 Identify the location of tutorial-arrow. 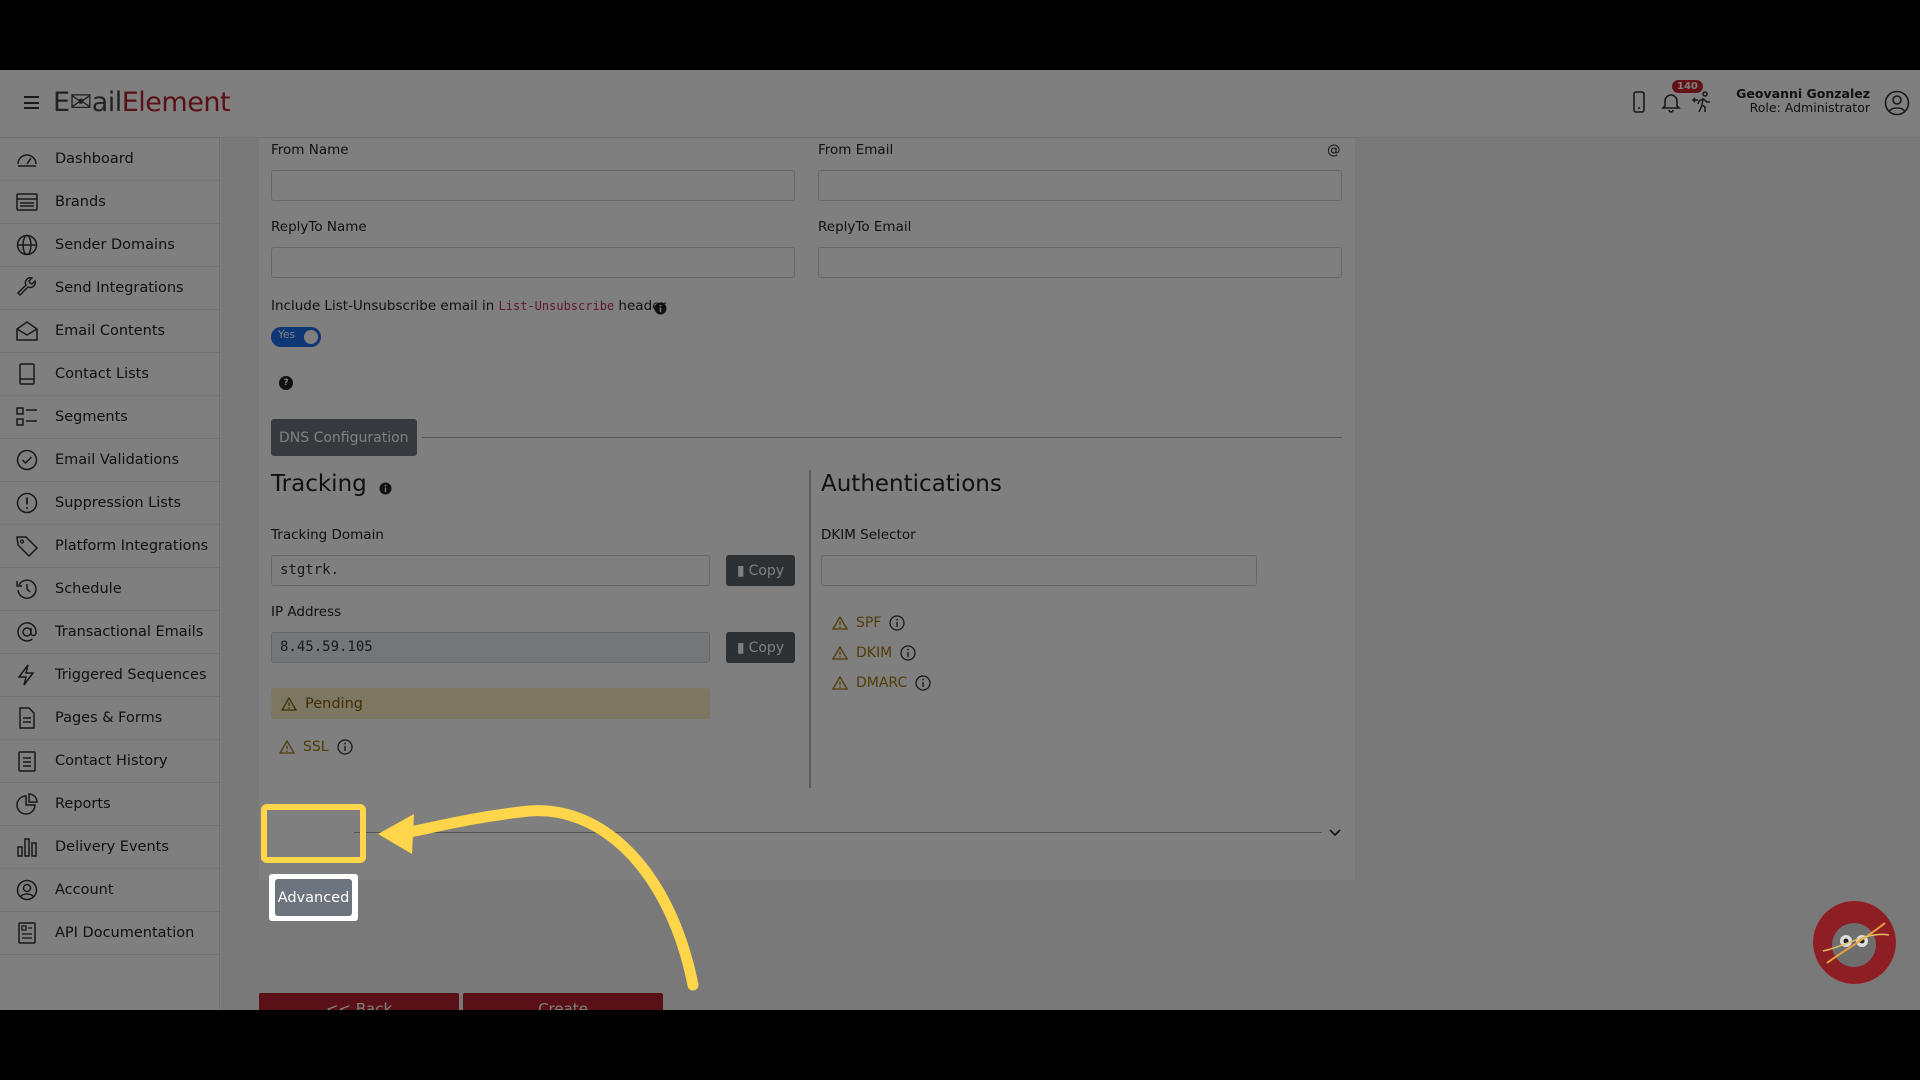
(538, 898).